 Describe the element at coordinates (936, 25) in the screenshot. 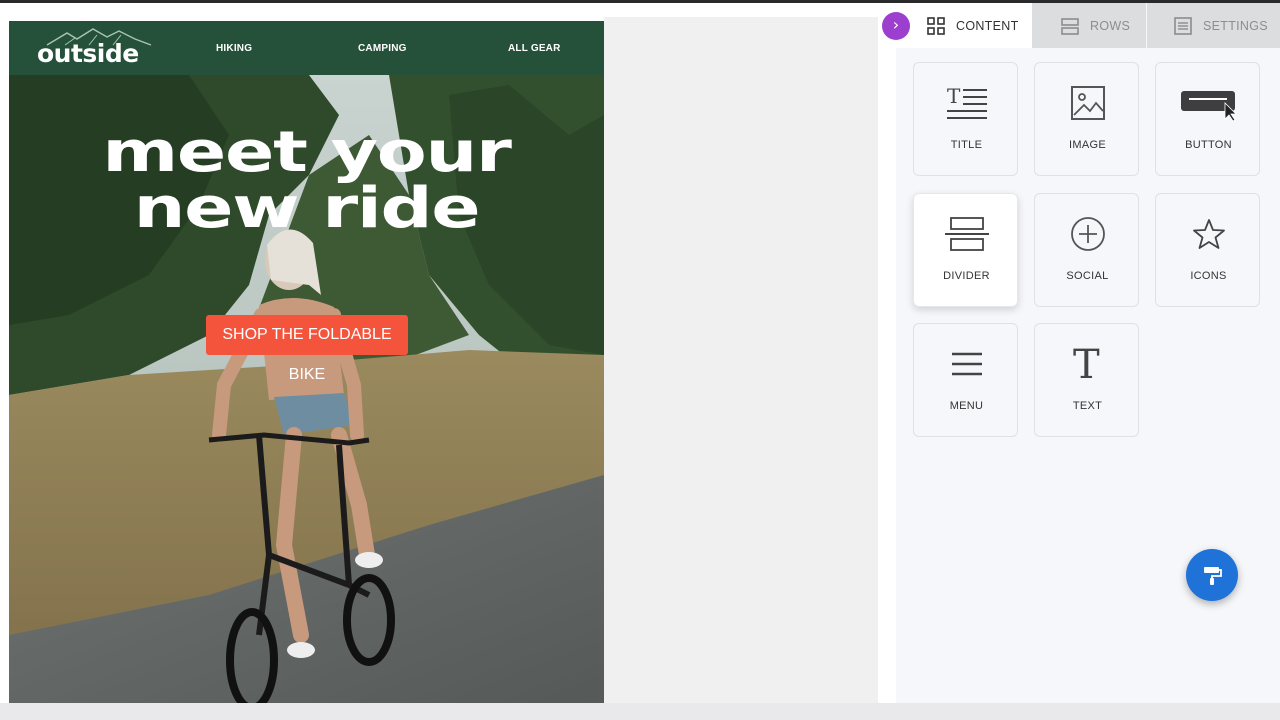

I see `grid-icon` at that location.